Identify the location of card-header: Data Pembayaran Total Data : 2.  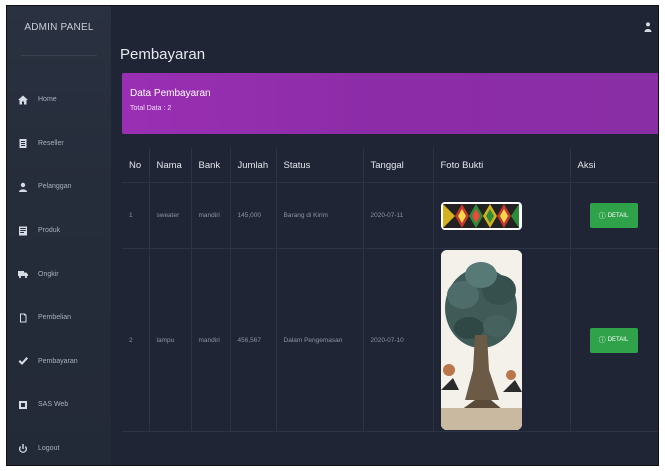
(390, 103).